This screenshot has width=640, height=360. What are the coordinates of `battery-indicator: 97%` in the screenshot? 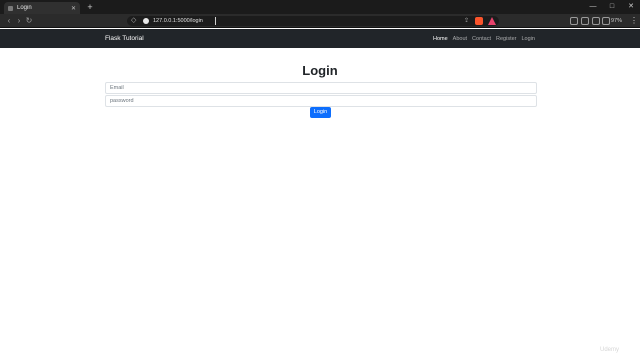 It's located at (617, 21).